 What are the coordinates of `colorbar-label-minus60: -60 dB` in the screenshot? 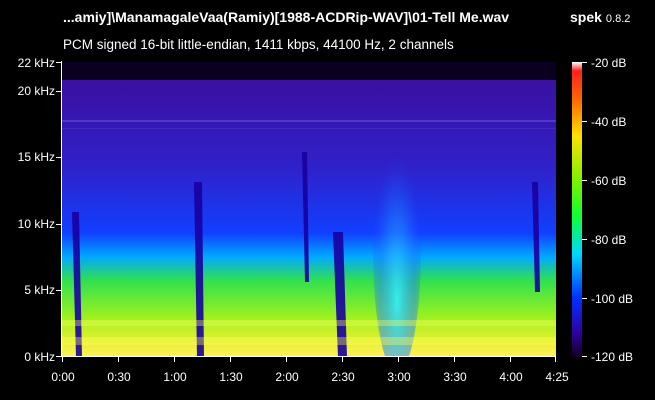 It's located at (609, 181).